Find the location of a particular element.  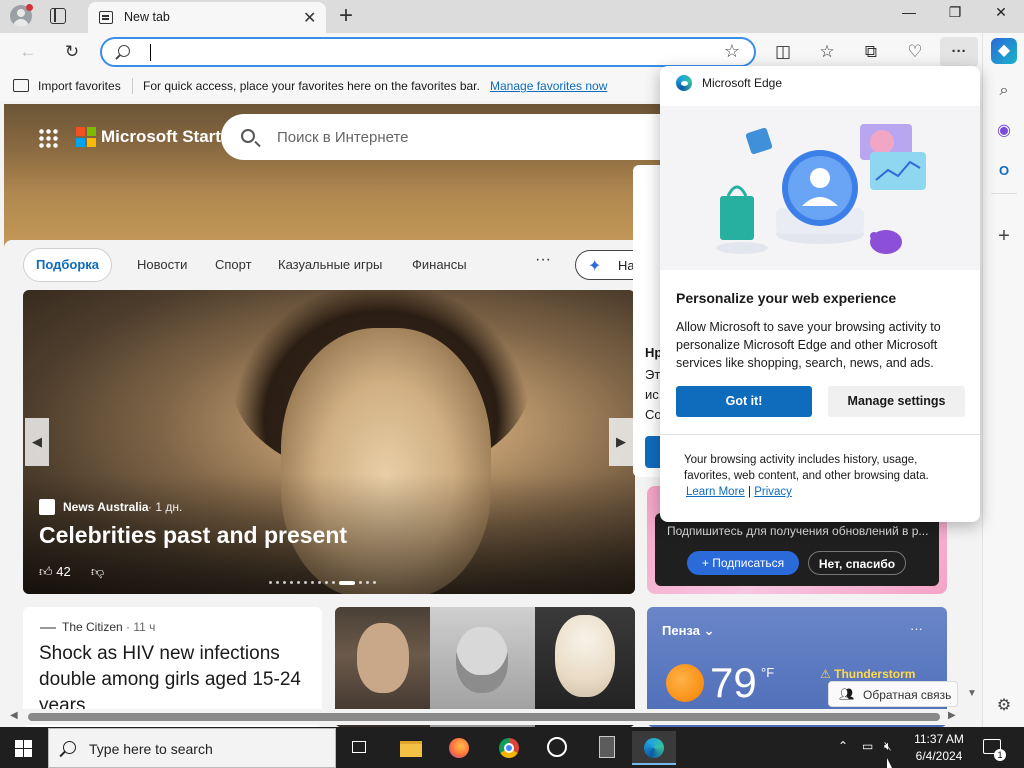

add-icon: + is located at coordinates (1004, 236).